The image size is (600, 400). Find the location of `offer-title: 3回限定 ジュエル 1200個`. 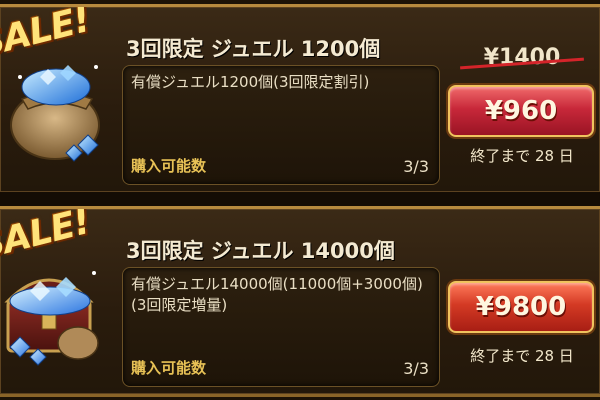

offer-title: 3回限定 ジュエル 1200個 is located at coordinates (253, 49).